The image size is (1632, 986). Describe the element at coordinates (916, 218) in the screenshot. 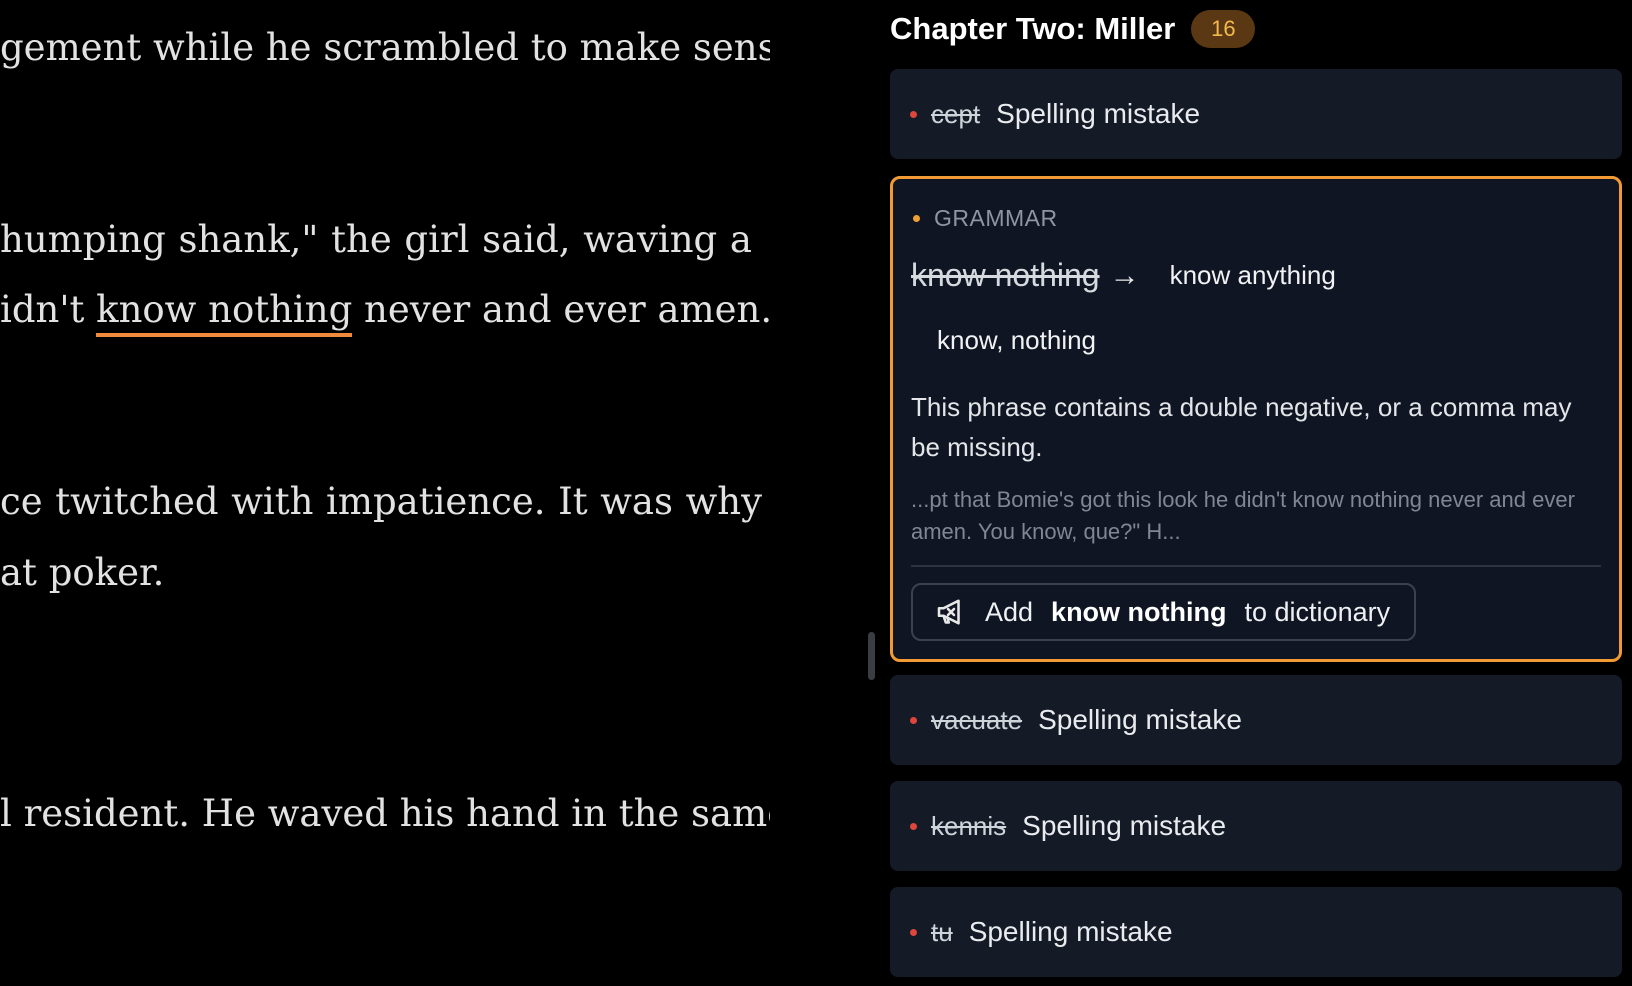

I see `grammar-dot-icon` at that location.